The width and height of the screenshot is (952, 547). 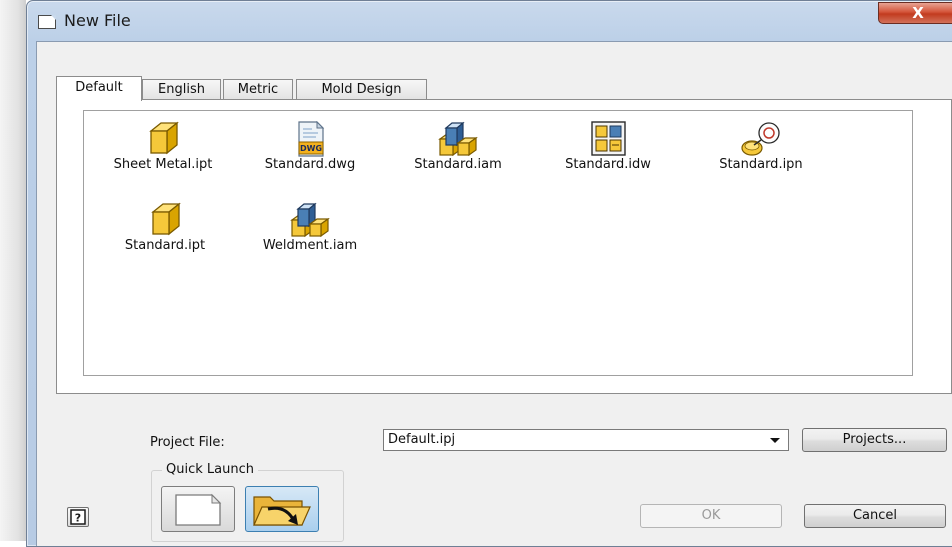 I want to click on tab-metric: Metric, so click(x=258, y=89).